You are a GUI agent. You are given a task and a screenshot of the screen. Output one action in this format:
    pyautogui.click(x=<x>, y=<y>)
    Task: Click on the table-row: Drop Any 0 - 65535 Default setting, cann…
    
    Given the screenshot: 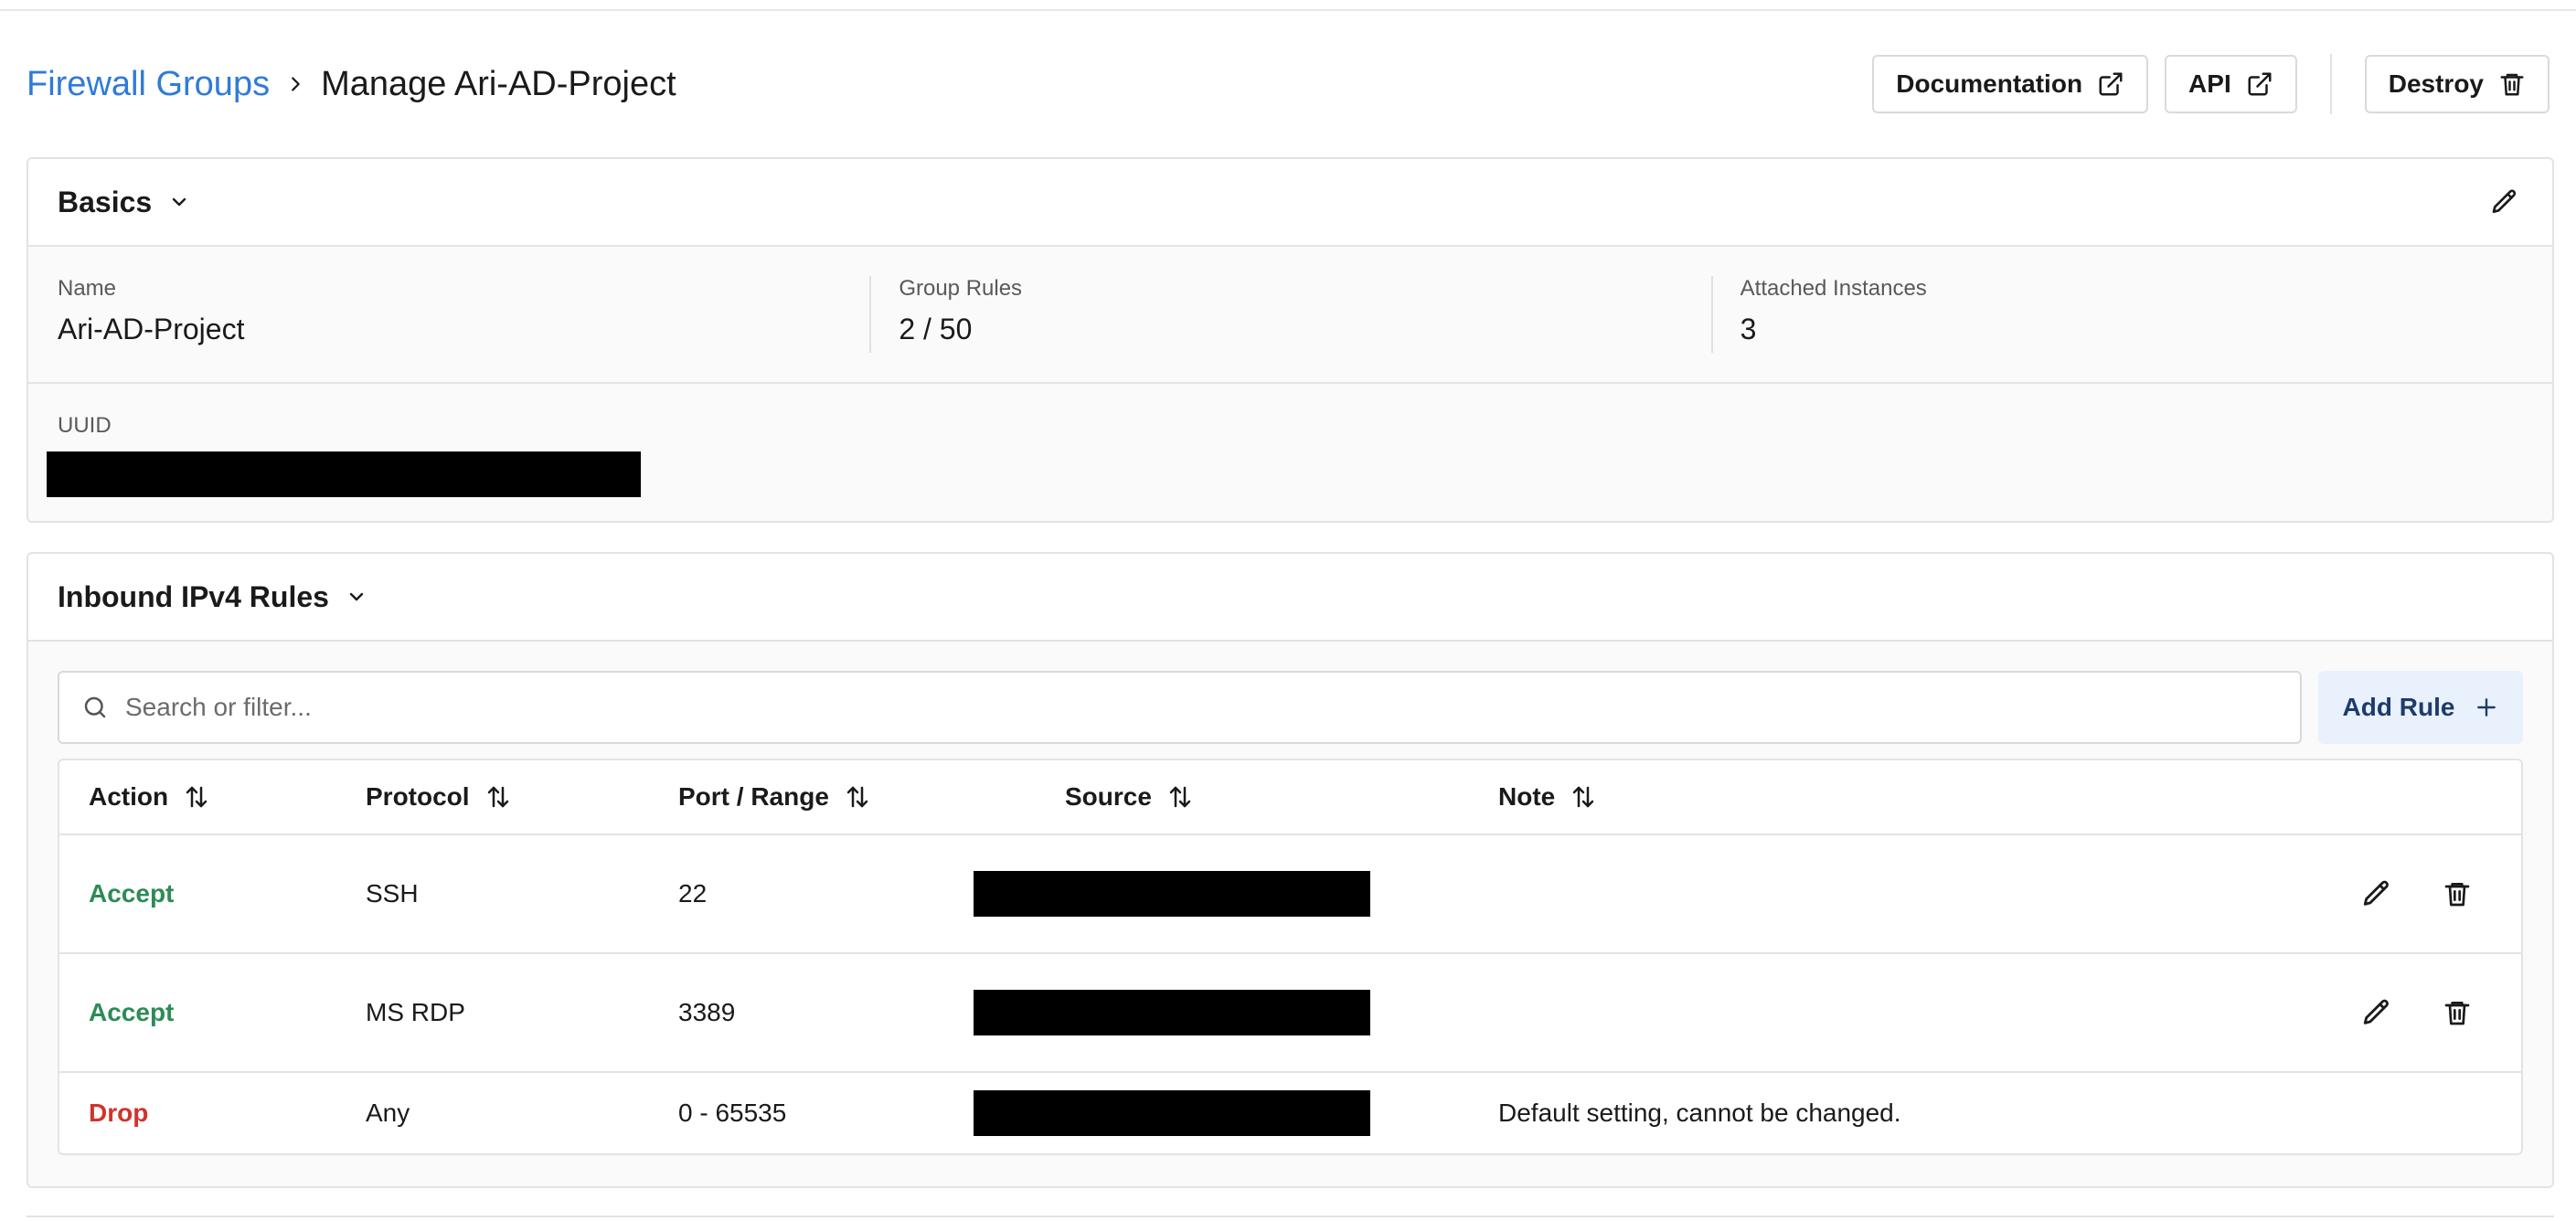 What is the action you would take?
    pyautogui.click(x=1290, y=1113)
    